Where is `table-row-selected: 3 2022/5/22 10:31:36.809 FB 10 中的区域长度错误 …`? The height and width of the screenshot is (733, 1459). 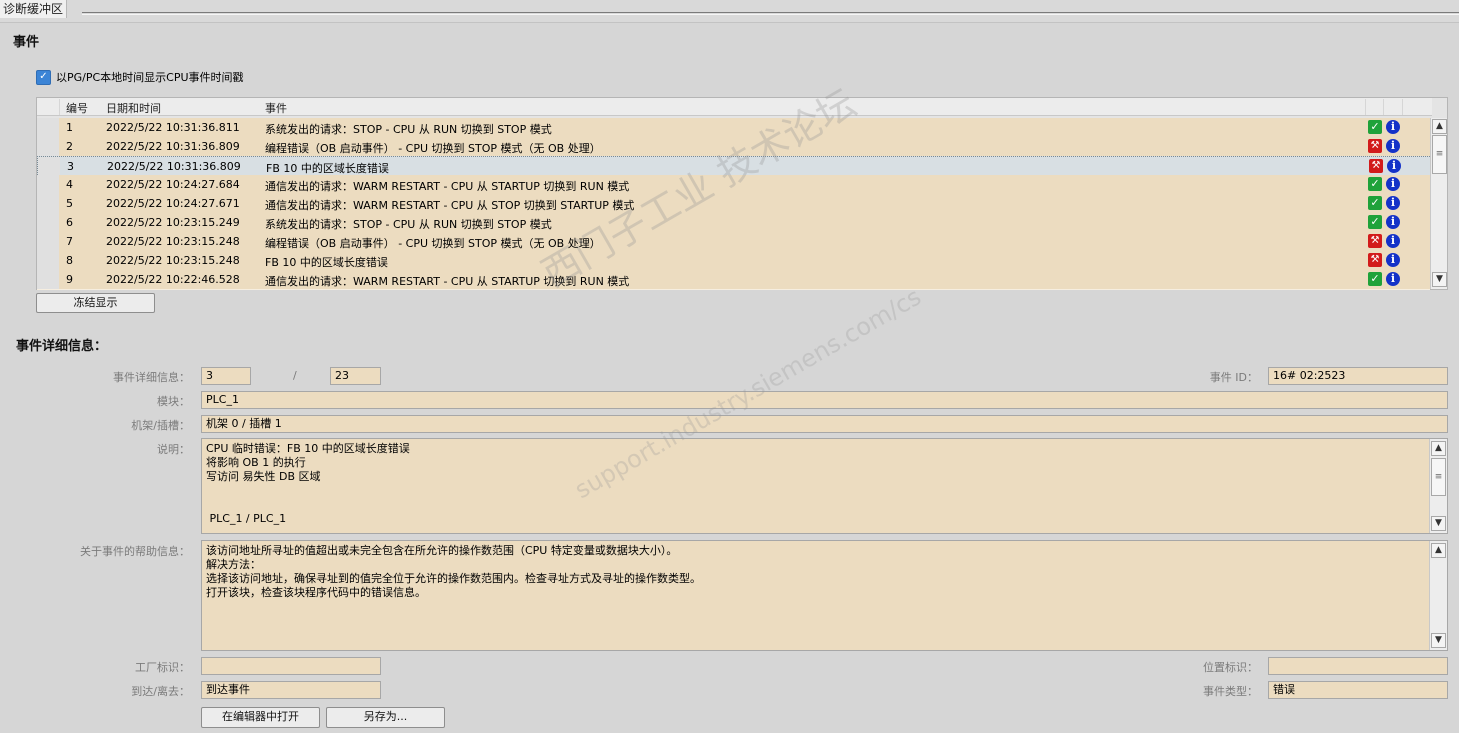
table-row-selected: 3 2022/5/22 10:31:36.809 FB 10 中的区域长度错误 … is located at coordinates (734, 166).